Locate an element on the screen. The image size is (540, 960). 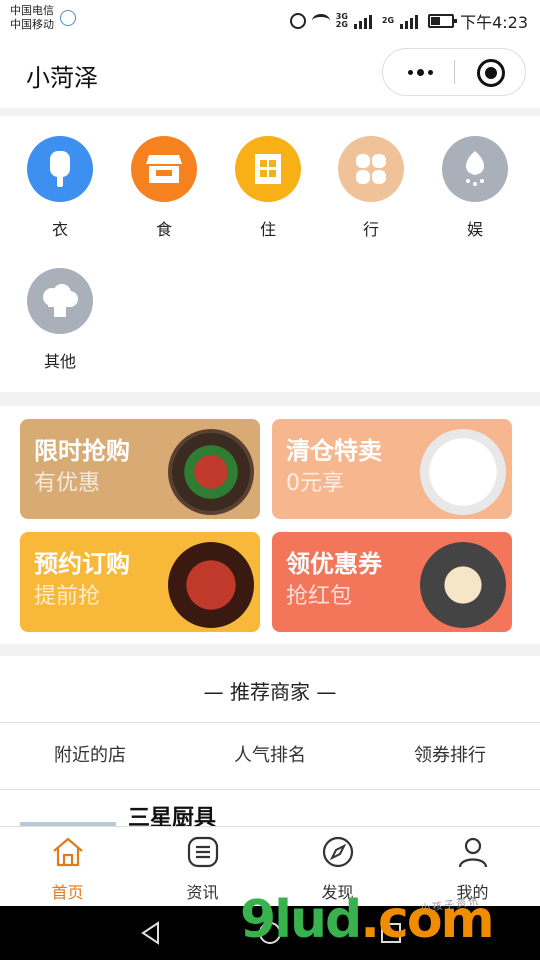
balloon-icon is located at coordinates (475, 169).